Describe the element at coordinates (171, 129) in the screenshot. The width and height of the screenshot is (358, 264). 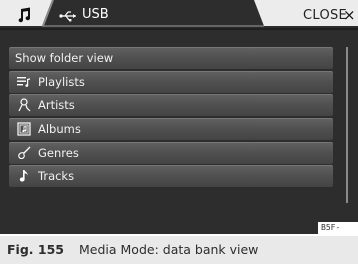
I see `list-item-albums: Albums` at that location.